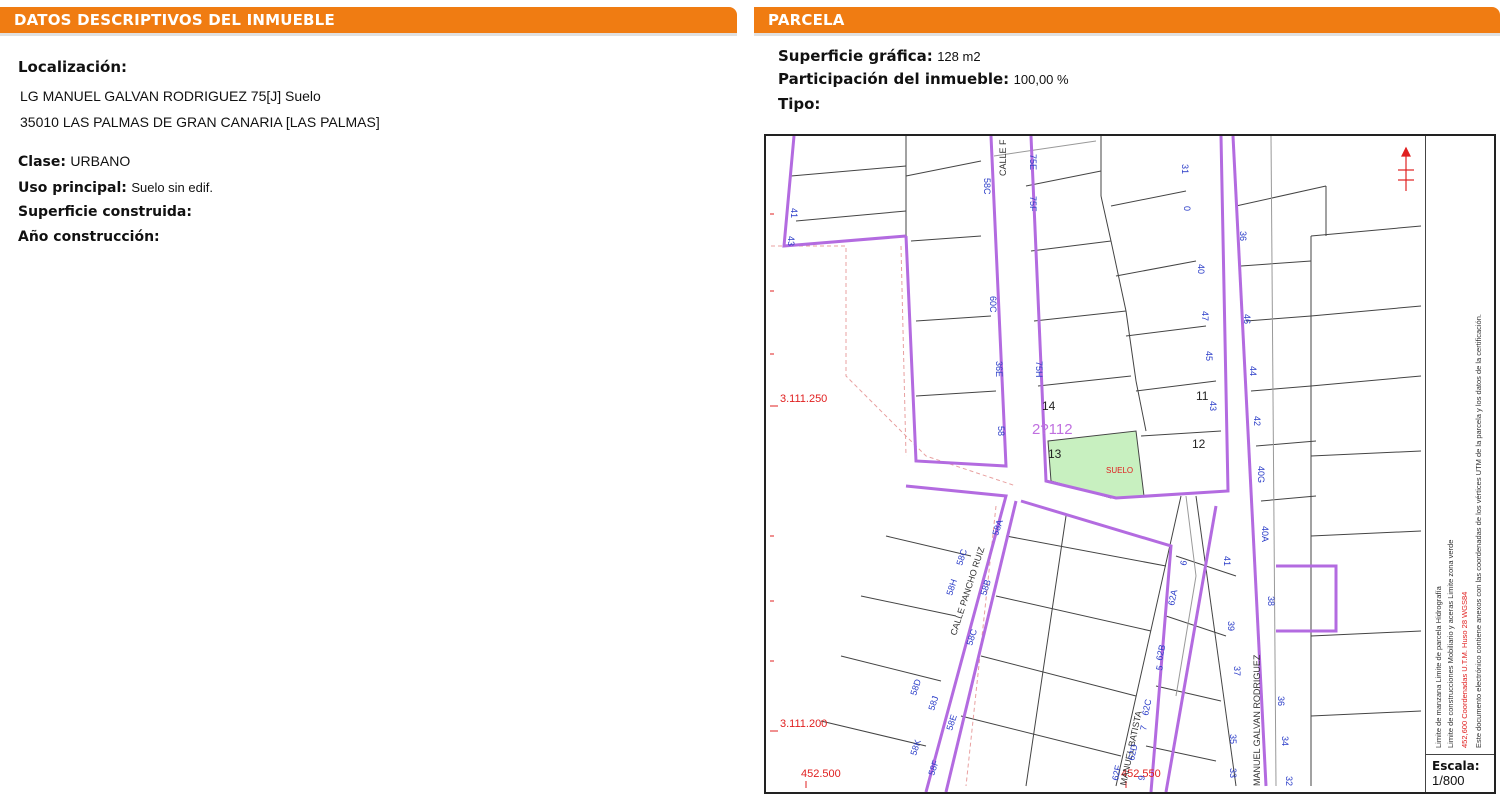 This screenshot has width=1500, height=801. Describe the element at coordinates (894, 79) in the screenshot. I see `participacion-label: Participación del inmueble:` at that location.